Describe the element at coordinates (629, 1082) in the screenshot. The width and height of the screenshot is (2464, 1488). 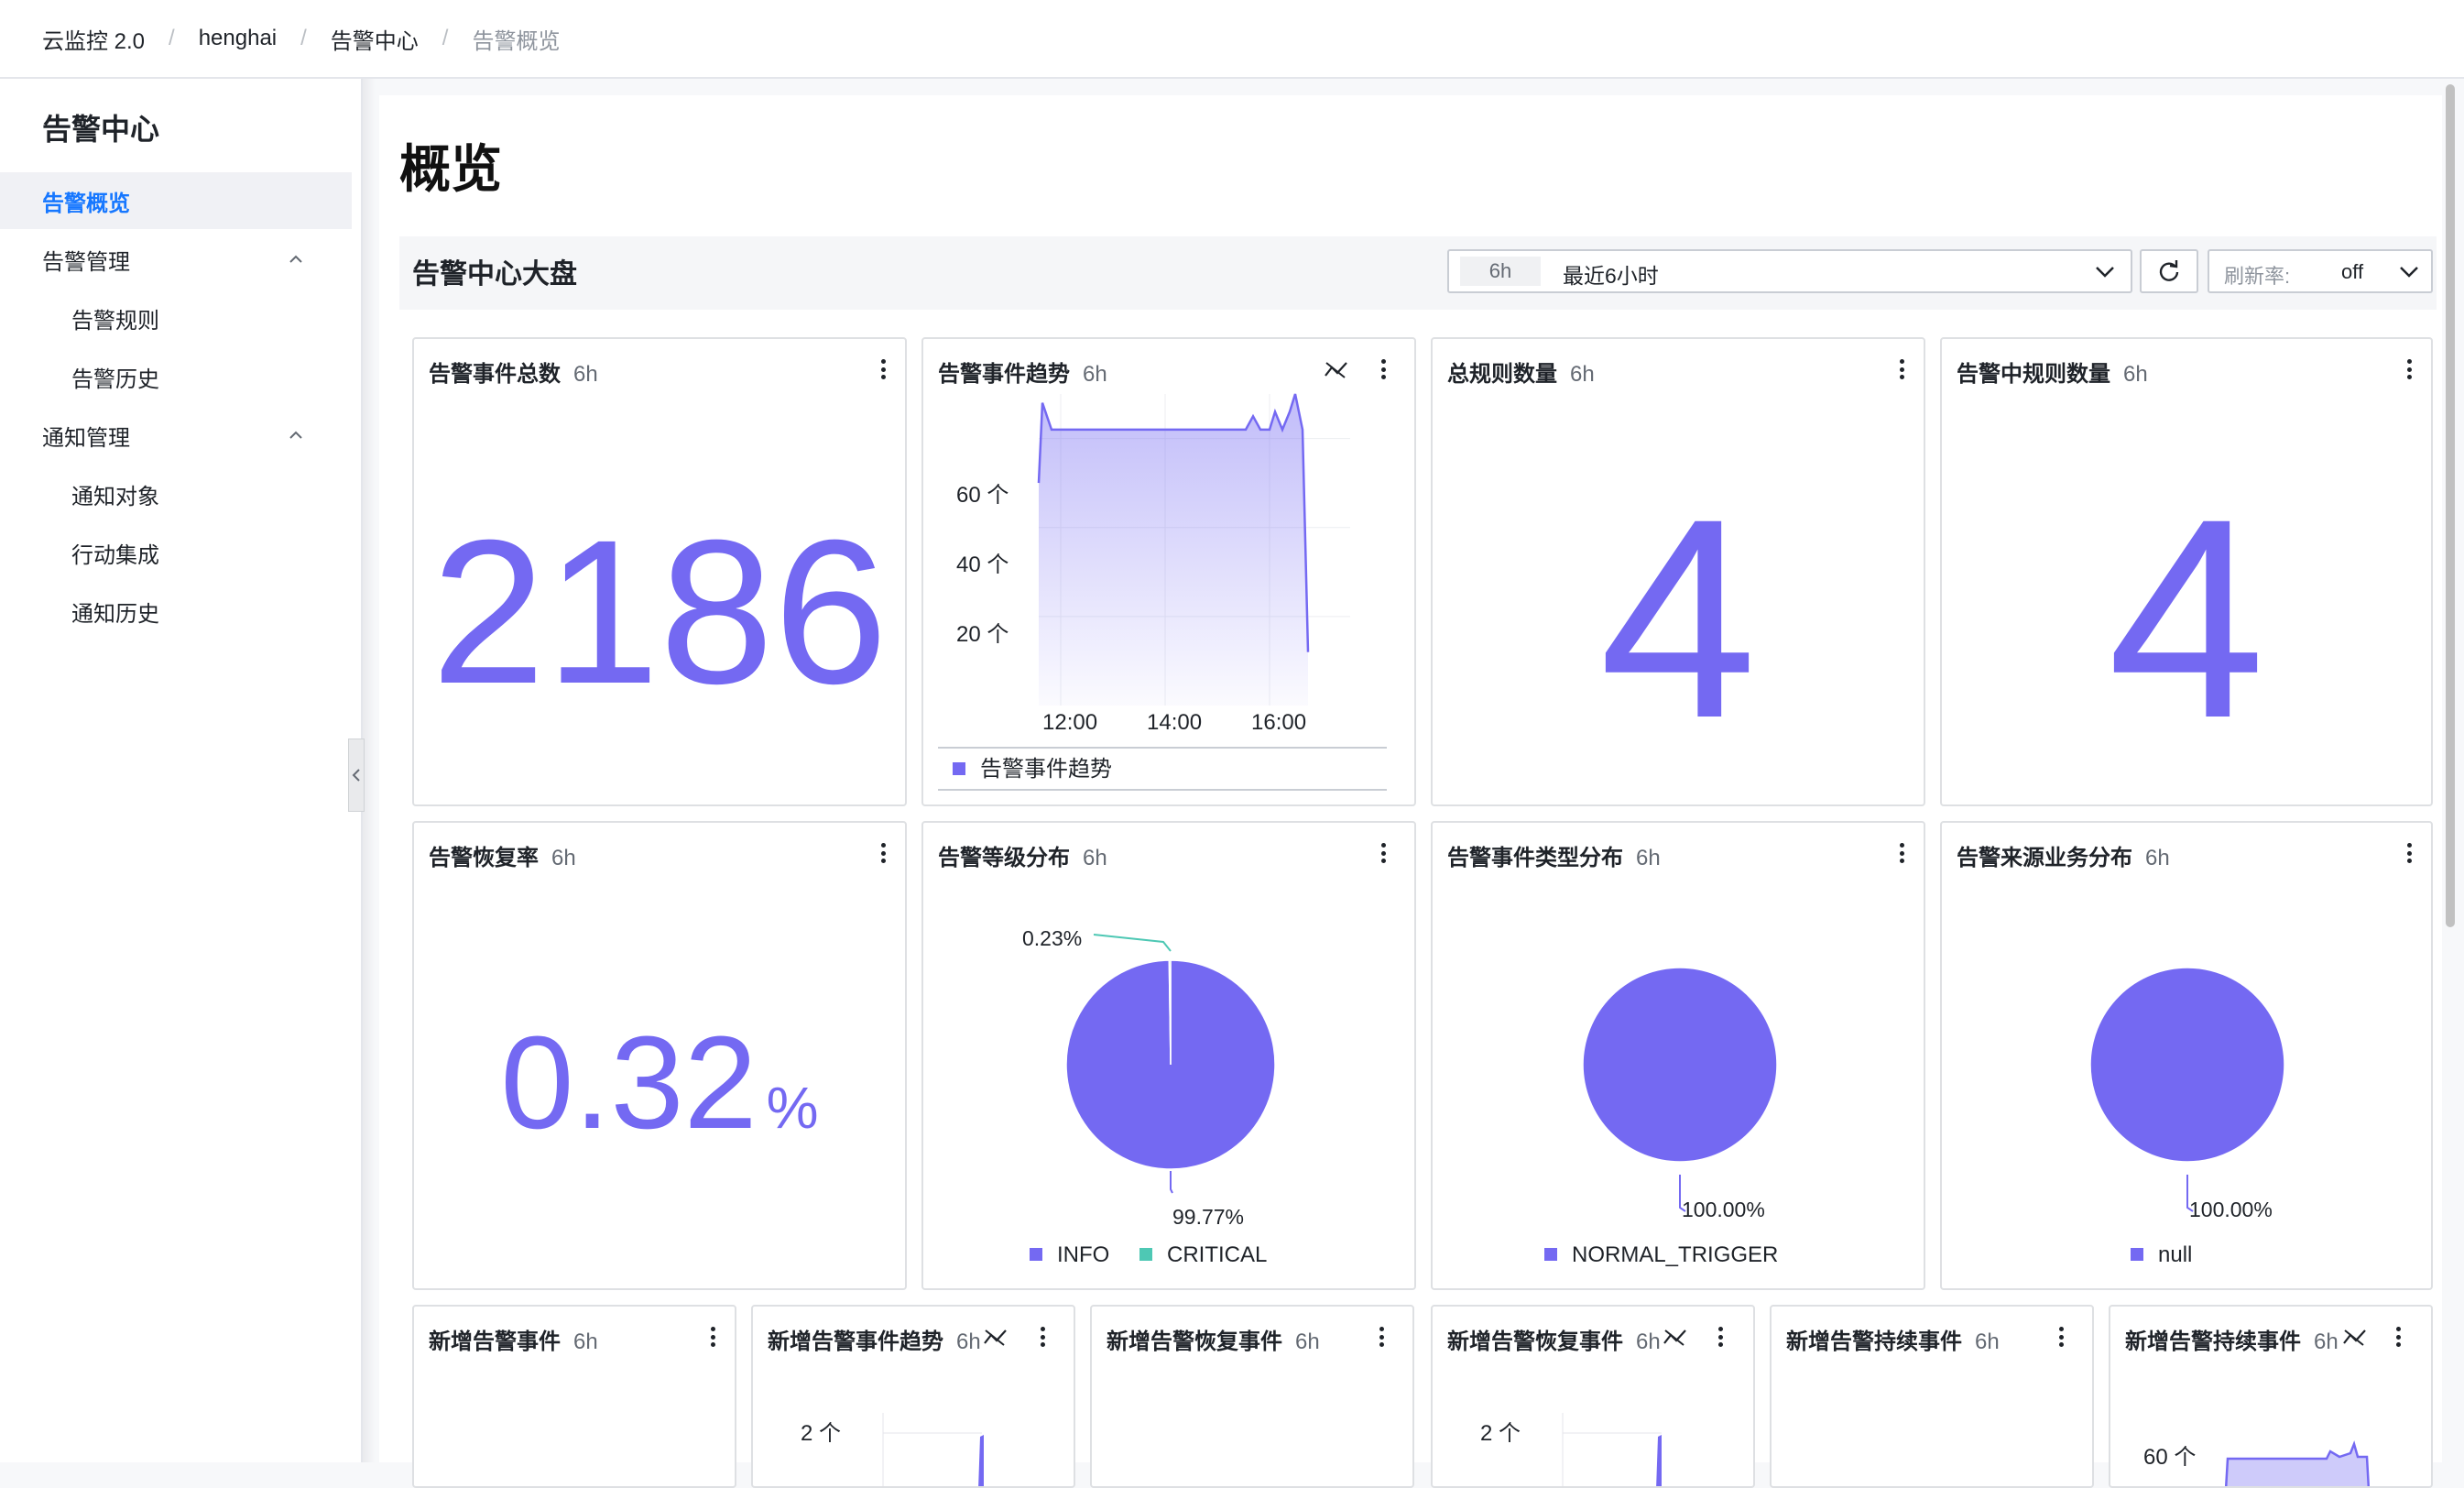
I see `recovery-rate-value: 0.32` at that location.